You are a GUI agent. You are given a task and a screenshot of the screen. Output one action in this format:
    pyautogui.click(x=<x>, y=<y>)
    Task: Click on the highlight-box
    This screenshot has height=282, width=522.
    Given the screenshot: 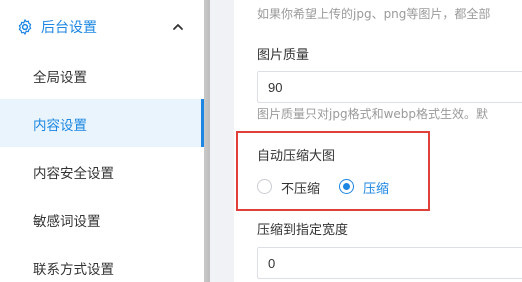 What is the action you would take?
    pyautogui.click(x=333, y=171)
    